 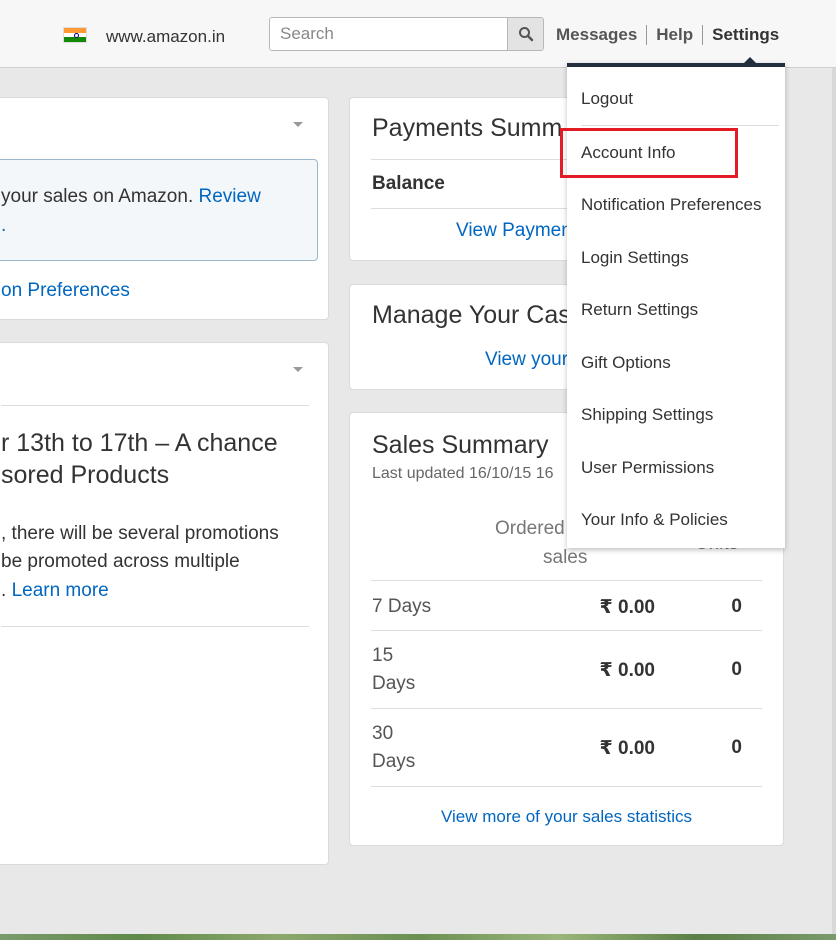 I want to click on menu-item-notification-preferences: Notification Preferences, so click(x=671, y=205).